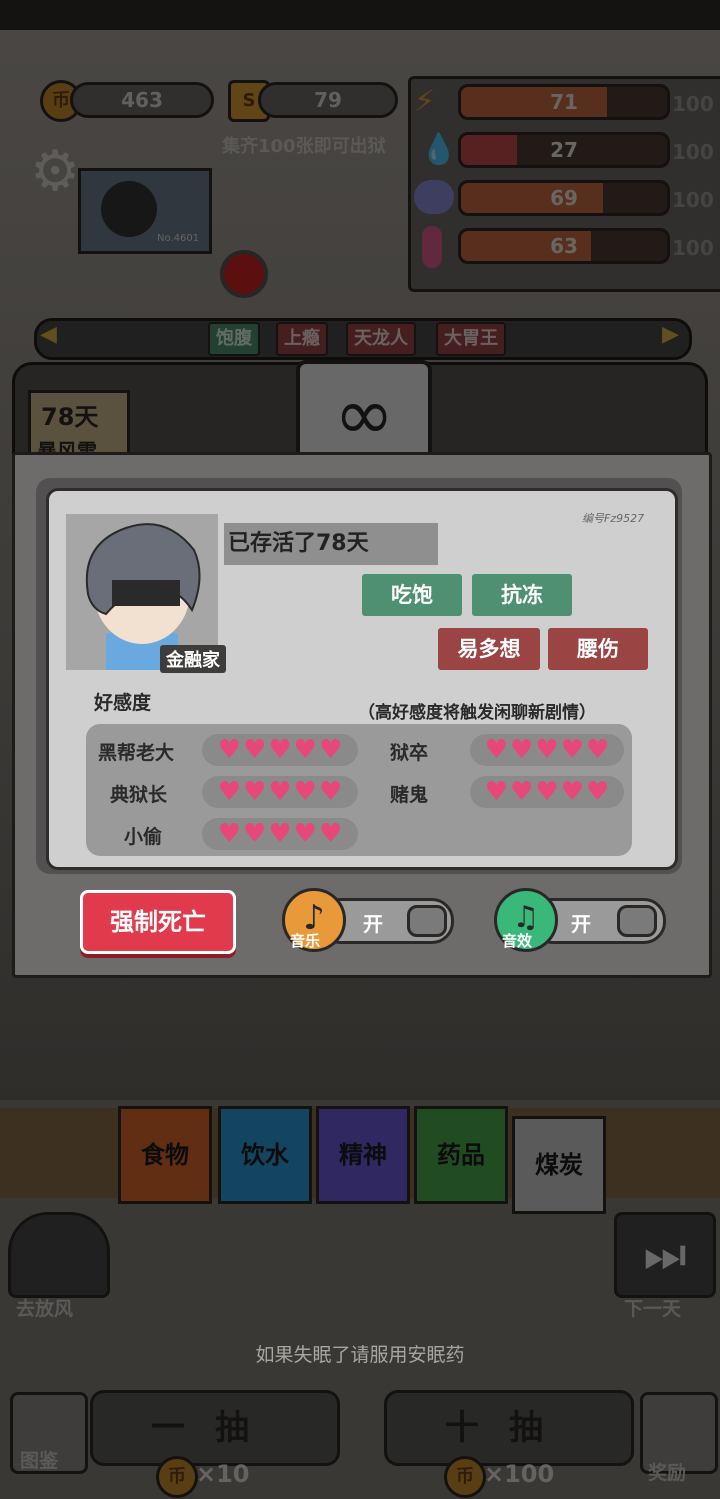 The height and width of the screenshot is (1499, 720). Describe the element at coordinates (70, 417) in the screenshot. I see `day-sign-days: 78天` at that location.